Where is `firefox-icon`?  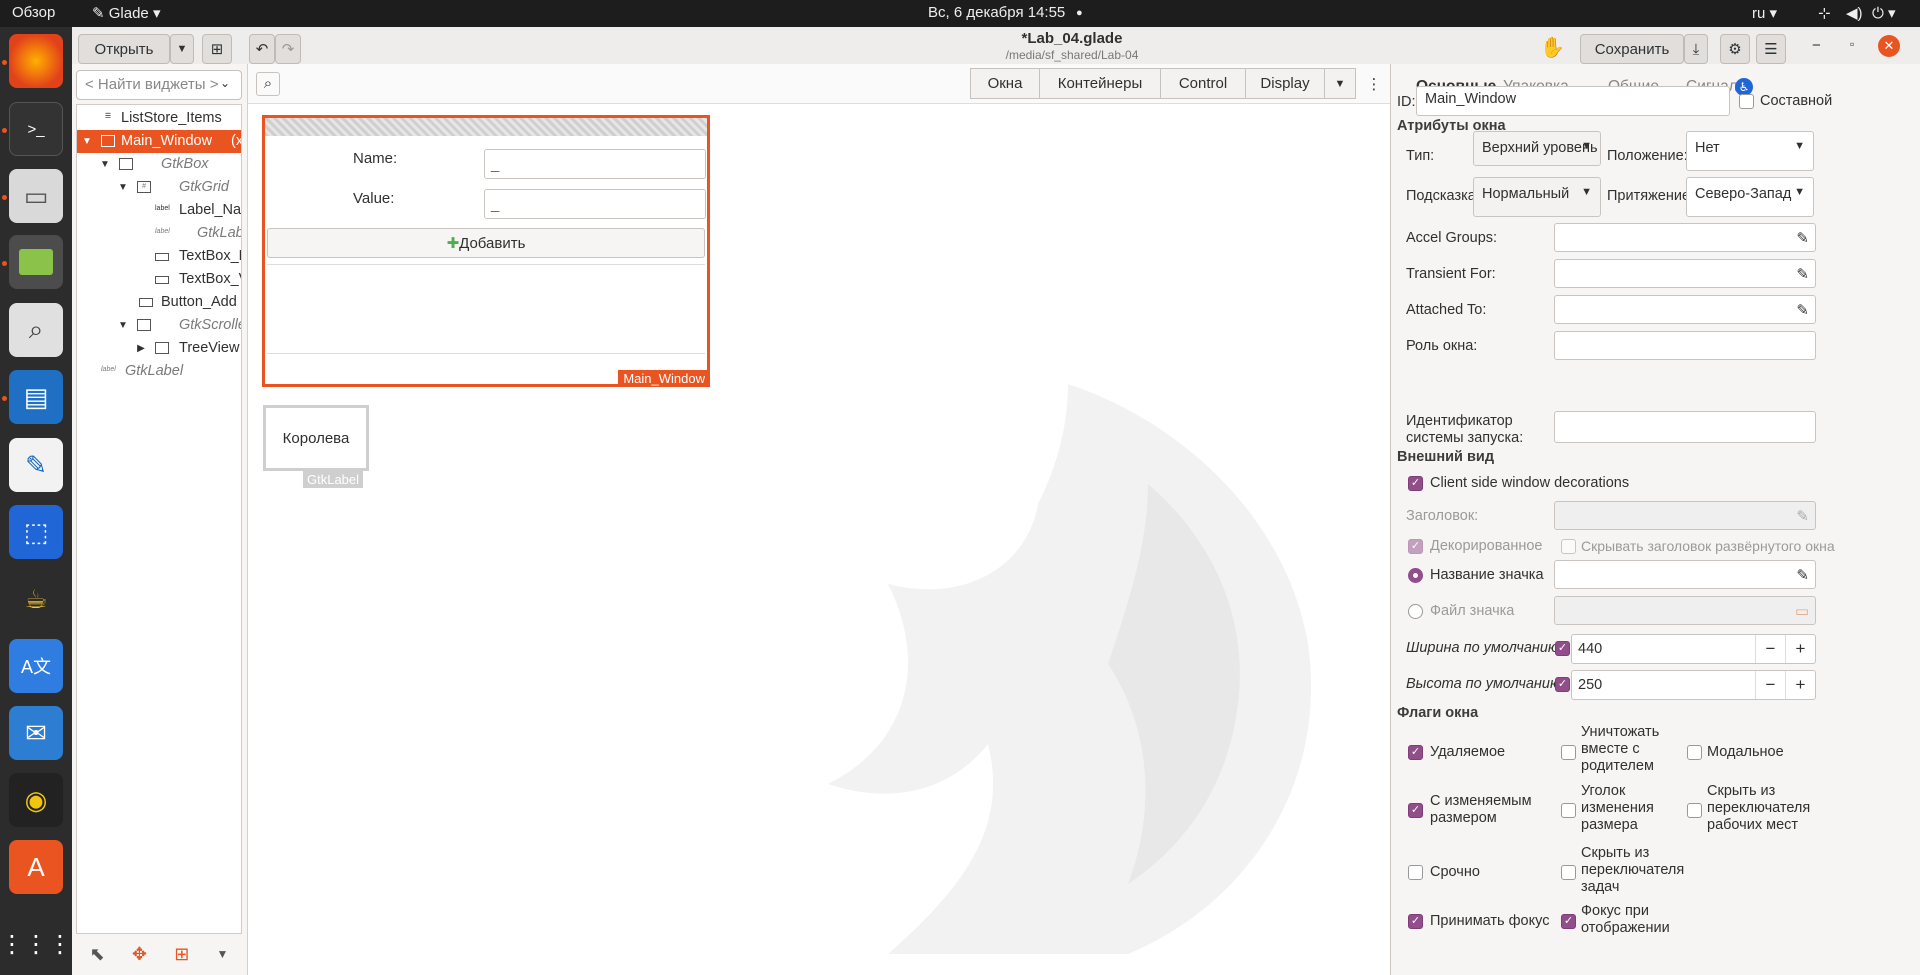
firefox-icon is located at coordinates (36, 61).